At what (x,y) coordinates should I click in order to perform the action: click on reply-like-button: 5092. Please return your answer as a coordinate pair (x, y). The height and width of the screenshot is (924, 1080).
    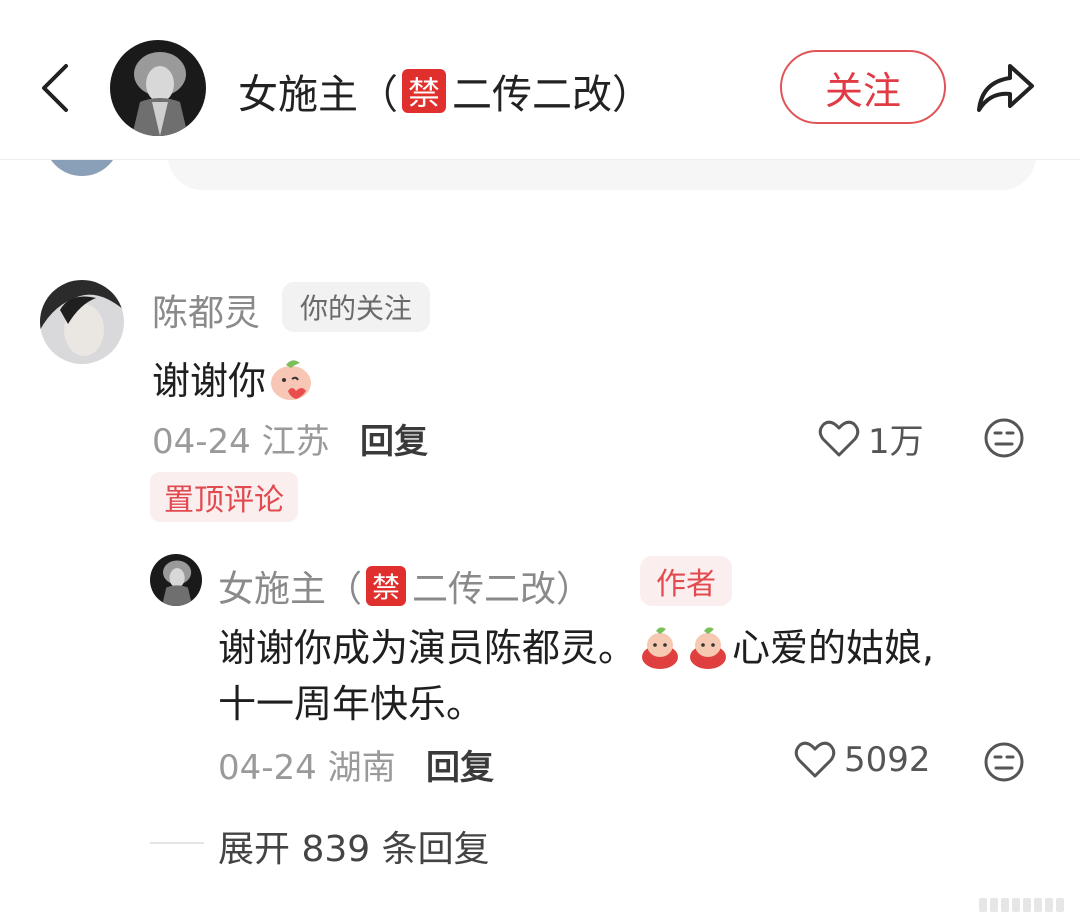
    Looking at the image, I should click on (862, 760).